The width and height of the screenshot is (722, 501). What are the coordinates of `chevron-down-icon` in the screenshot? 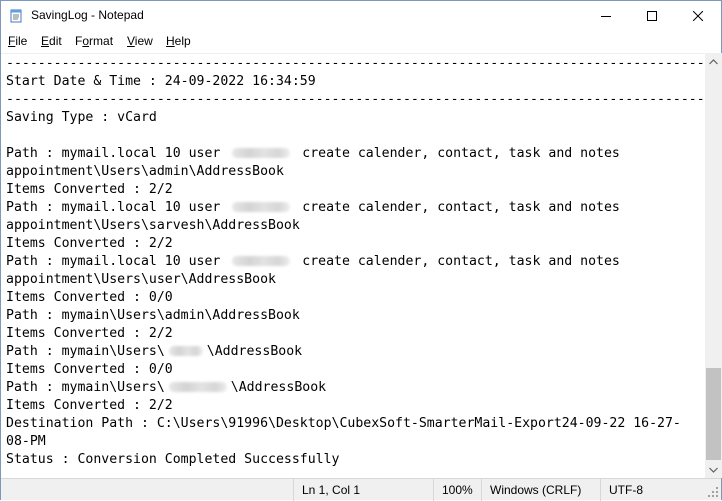 It's located at (713, 470).